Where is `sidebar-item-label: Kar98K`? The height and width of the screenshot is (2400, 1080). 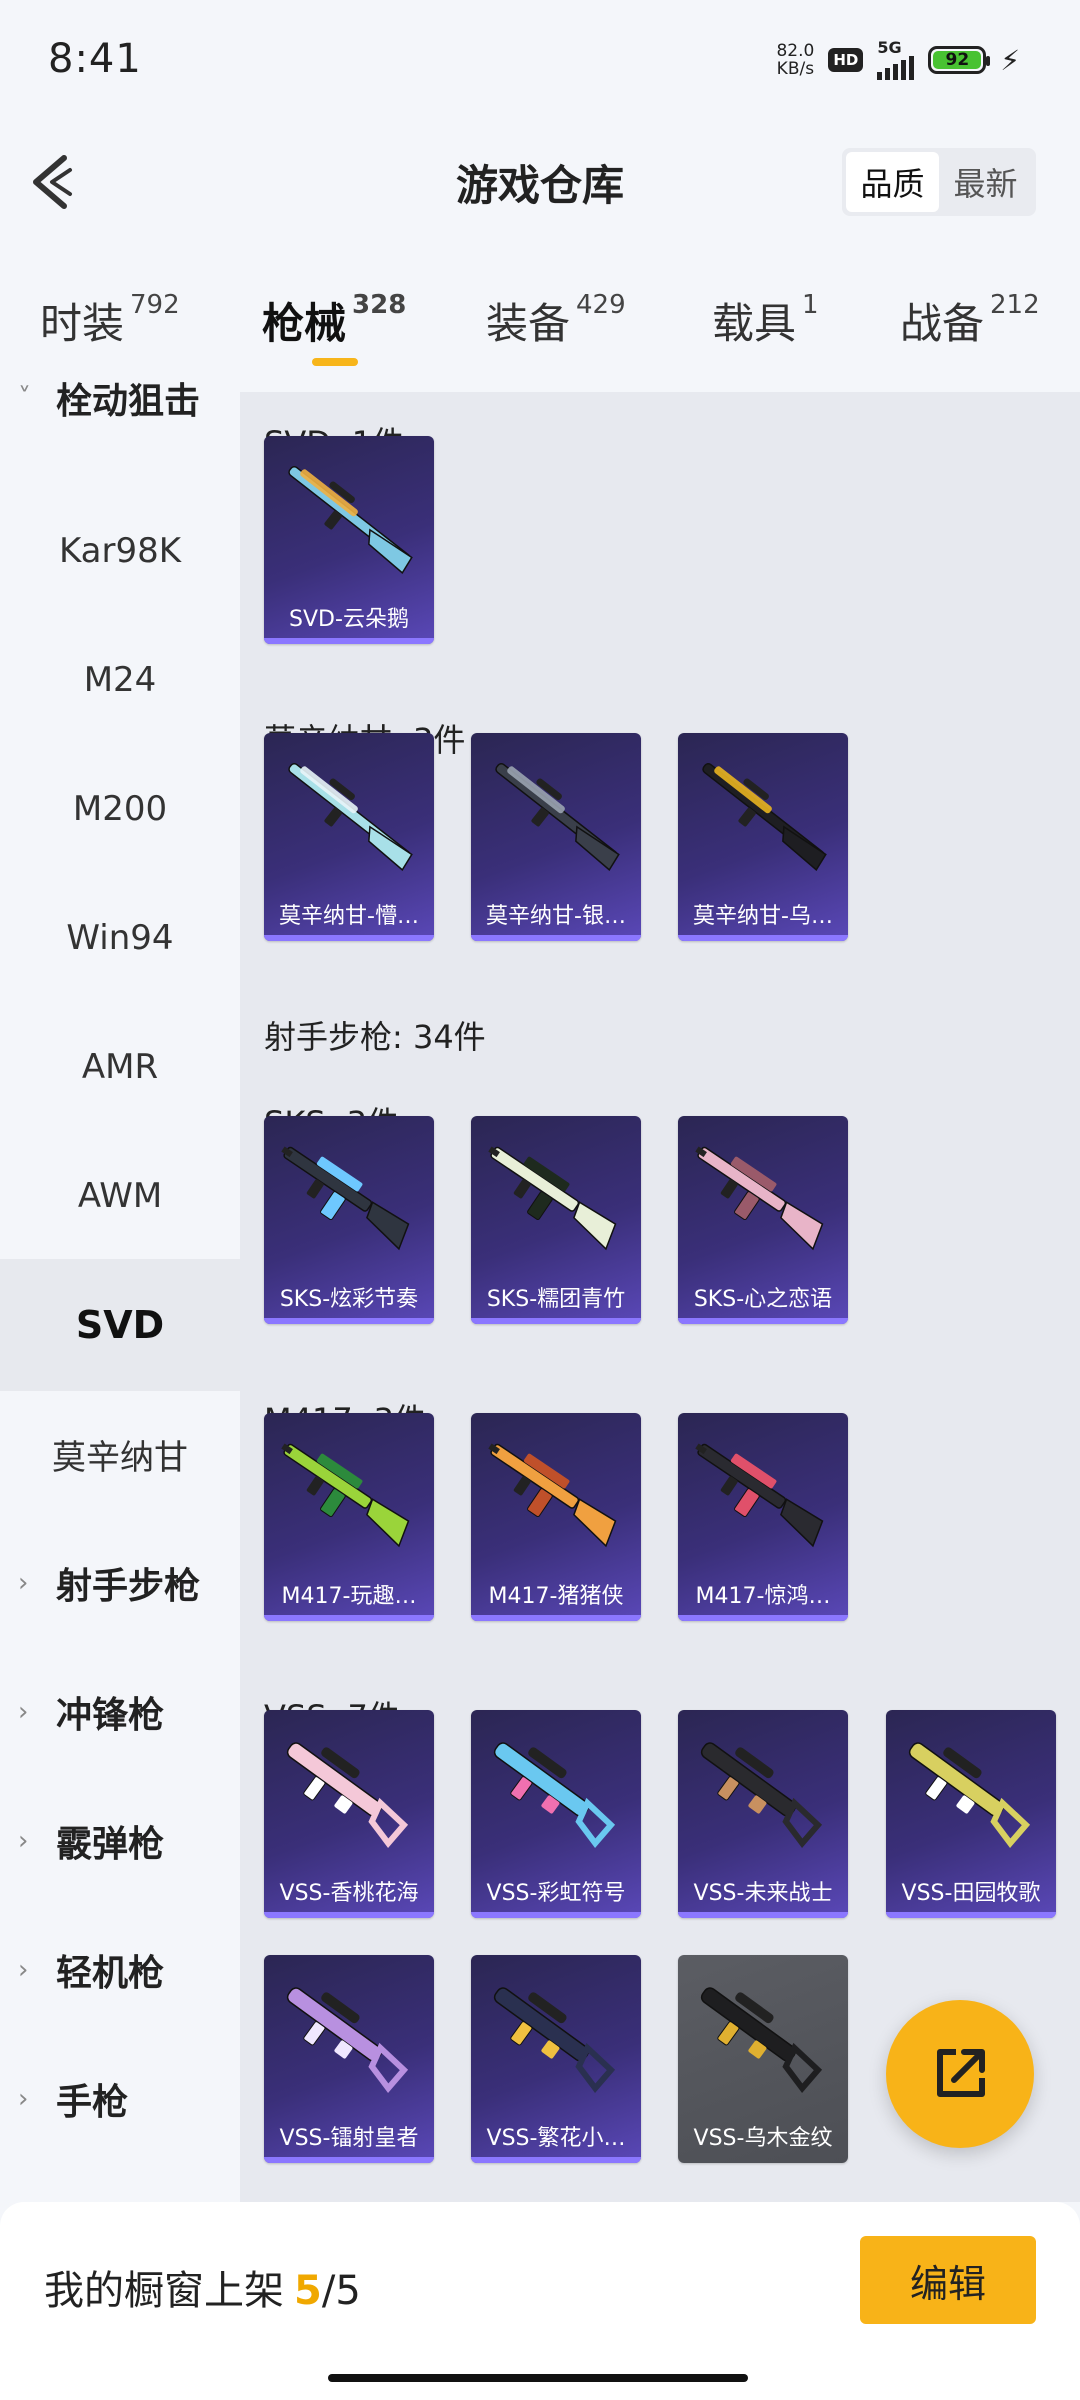 sidebar-item-label: Kar98K is located at coordinates (120, 551).